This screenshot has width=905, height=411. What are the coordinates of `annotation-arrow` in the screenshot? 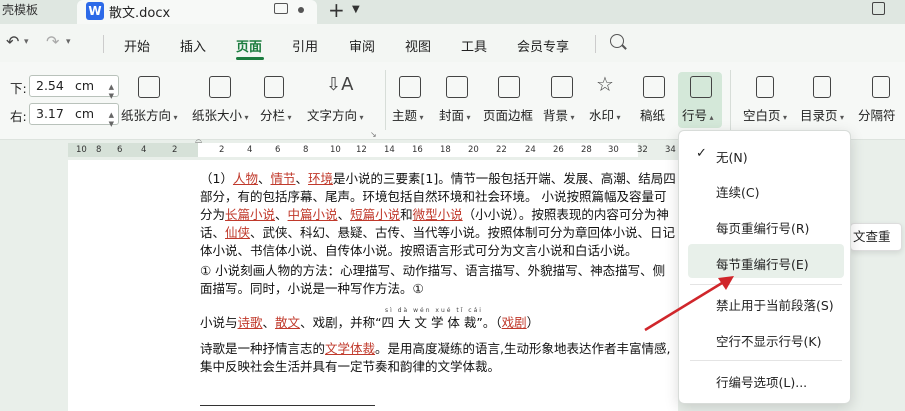 It's located at (689, 304).